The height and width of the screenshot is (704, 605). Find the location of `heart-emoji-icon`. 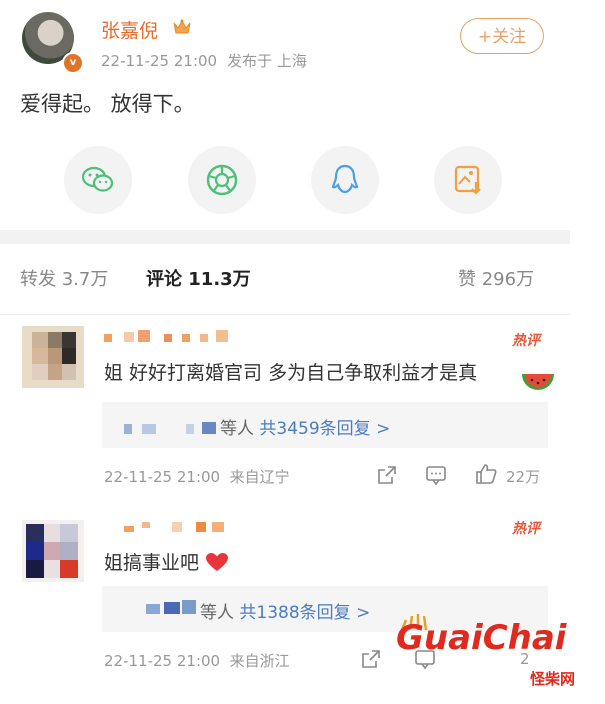

heart-emoji-icon is located at coordinates (217, 562).